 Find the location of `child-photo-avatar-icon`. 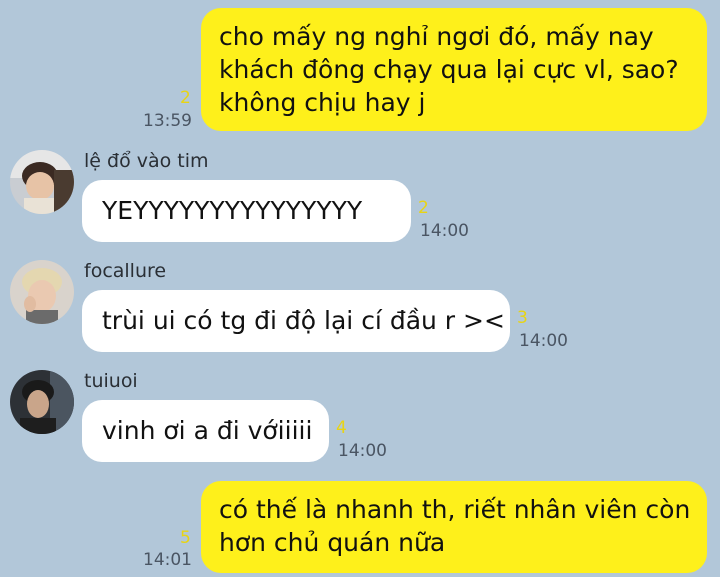

child-photo-avatar-icon is located at coordinates (42, 182).